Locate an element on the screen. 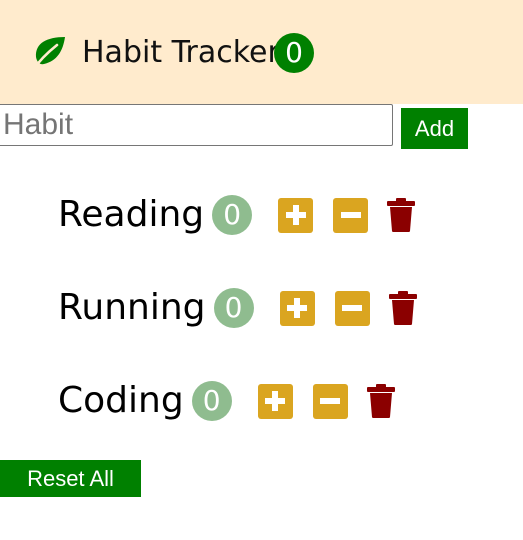 This screenshot has width=523, height=540. habit-row-running: Running 0 is located at coordinates (238, 308).